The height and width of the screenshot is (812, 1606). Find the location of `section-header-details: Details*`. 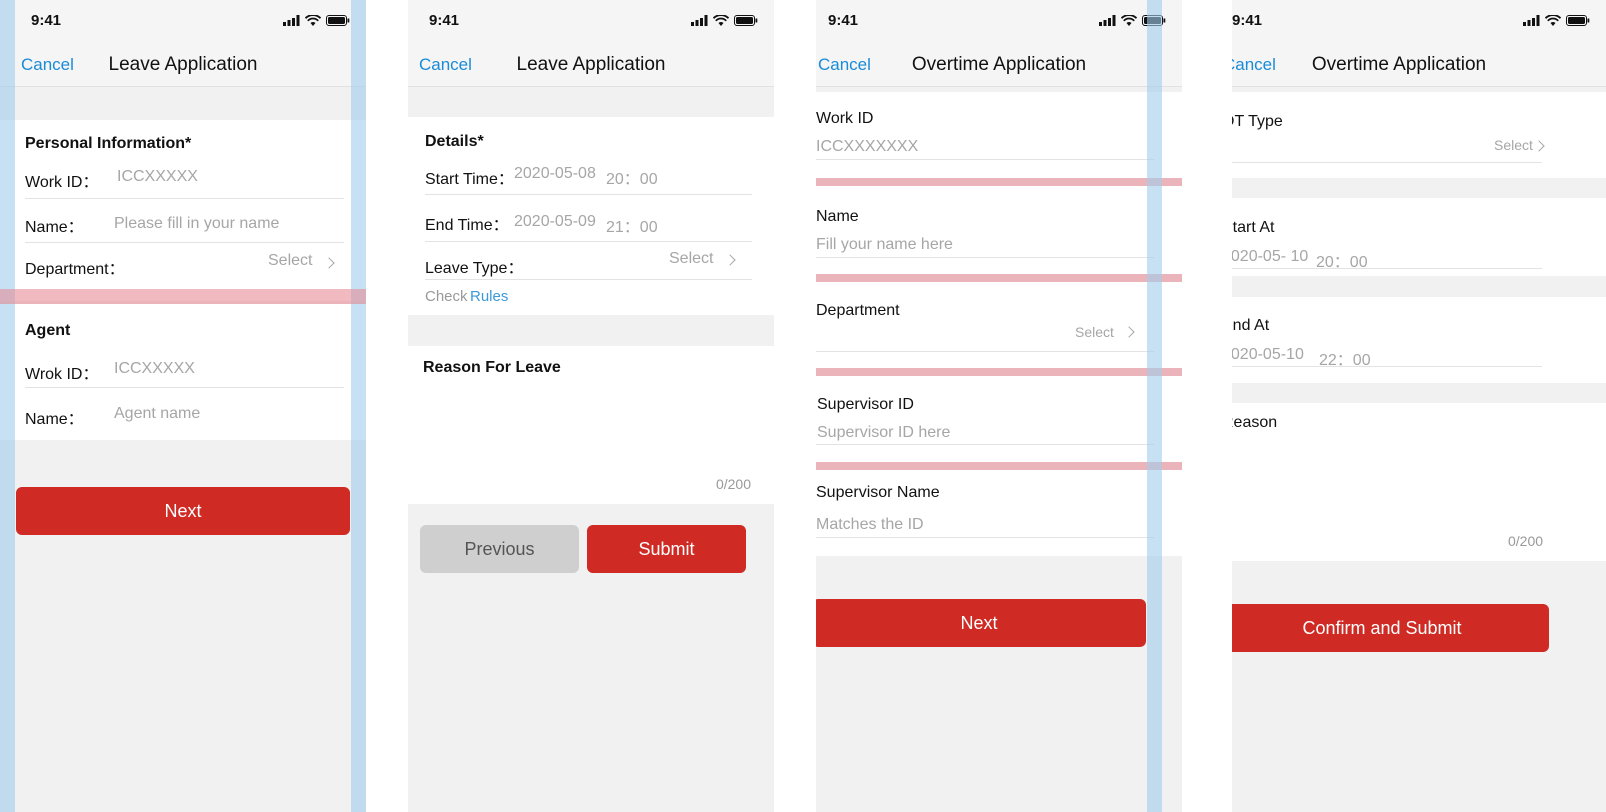

section-header-details: Details* is located at coordinates (454, 141).